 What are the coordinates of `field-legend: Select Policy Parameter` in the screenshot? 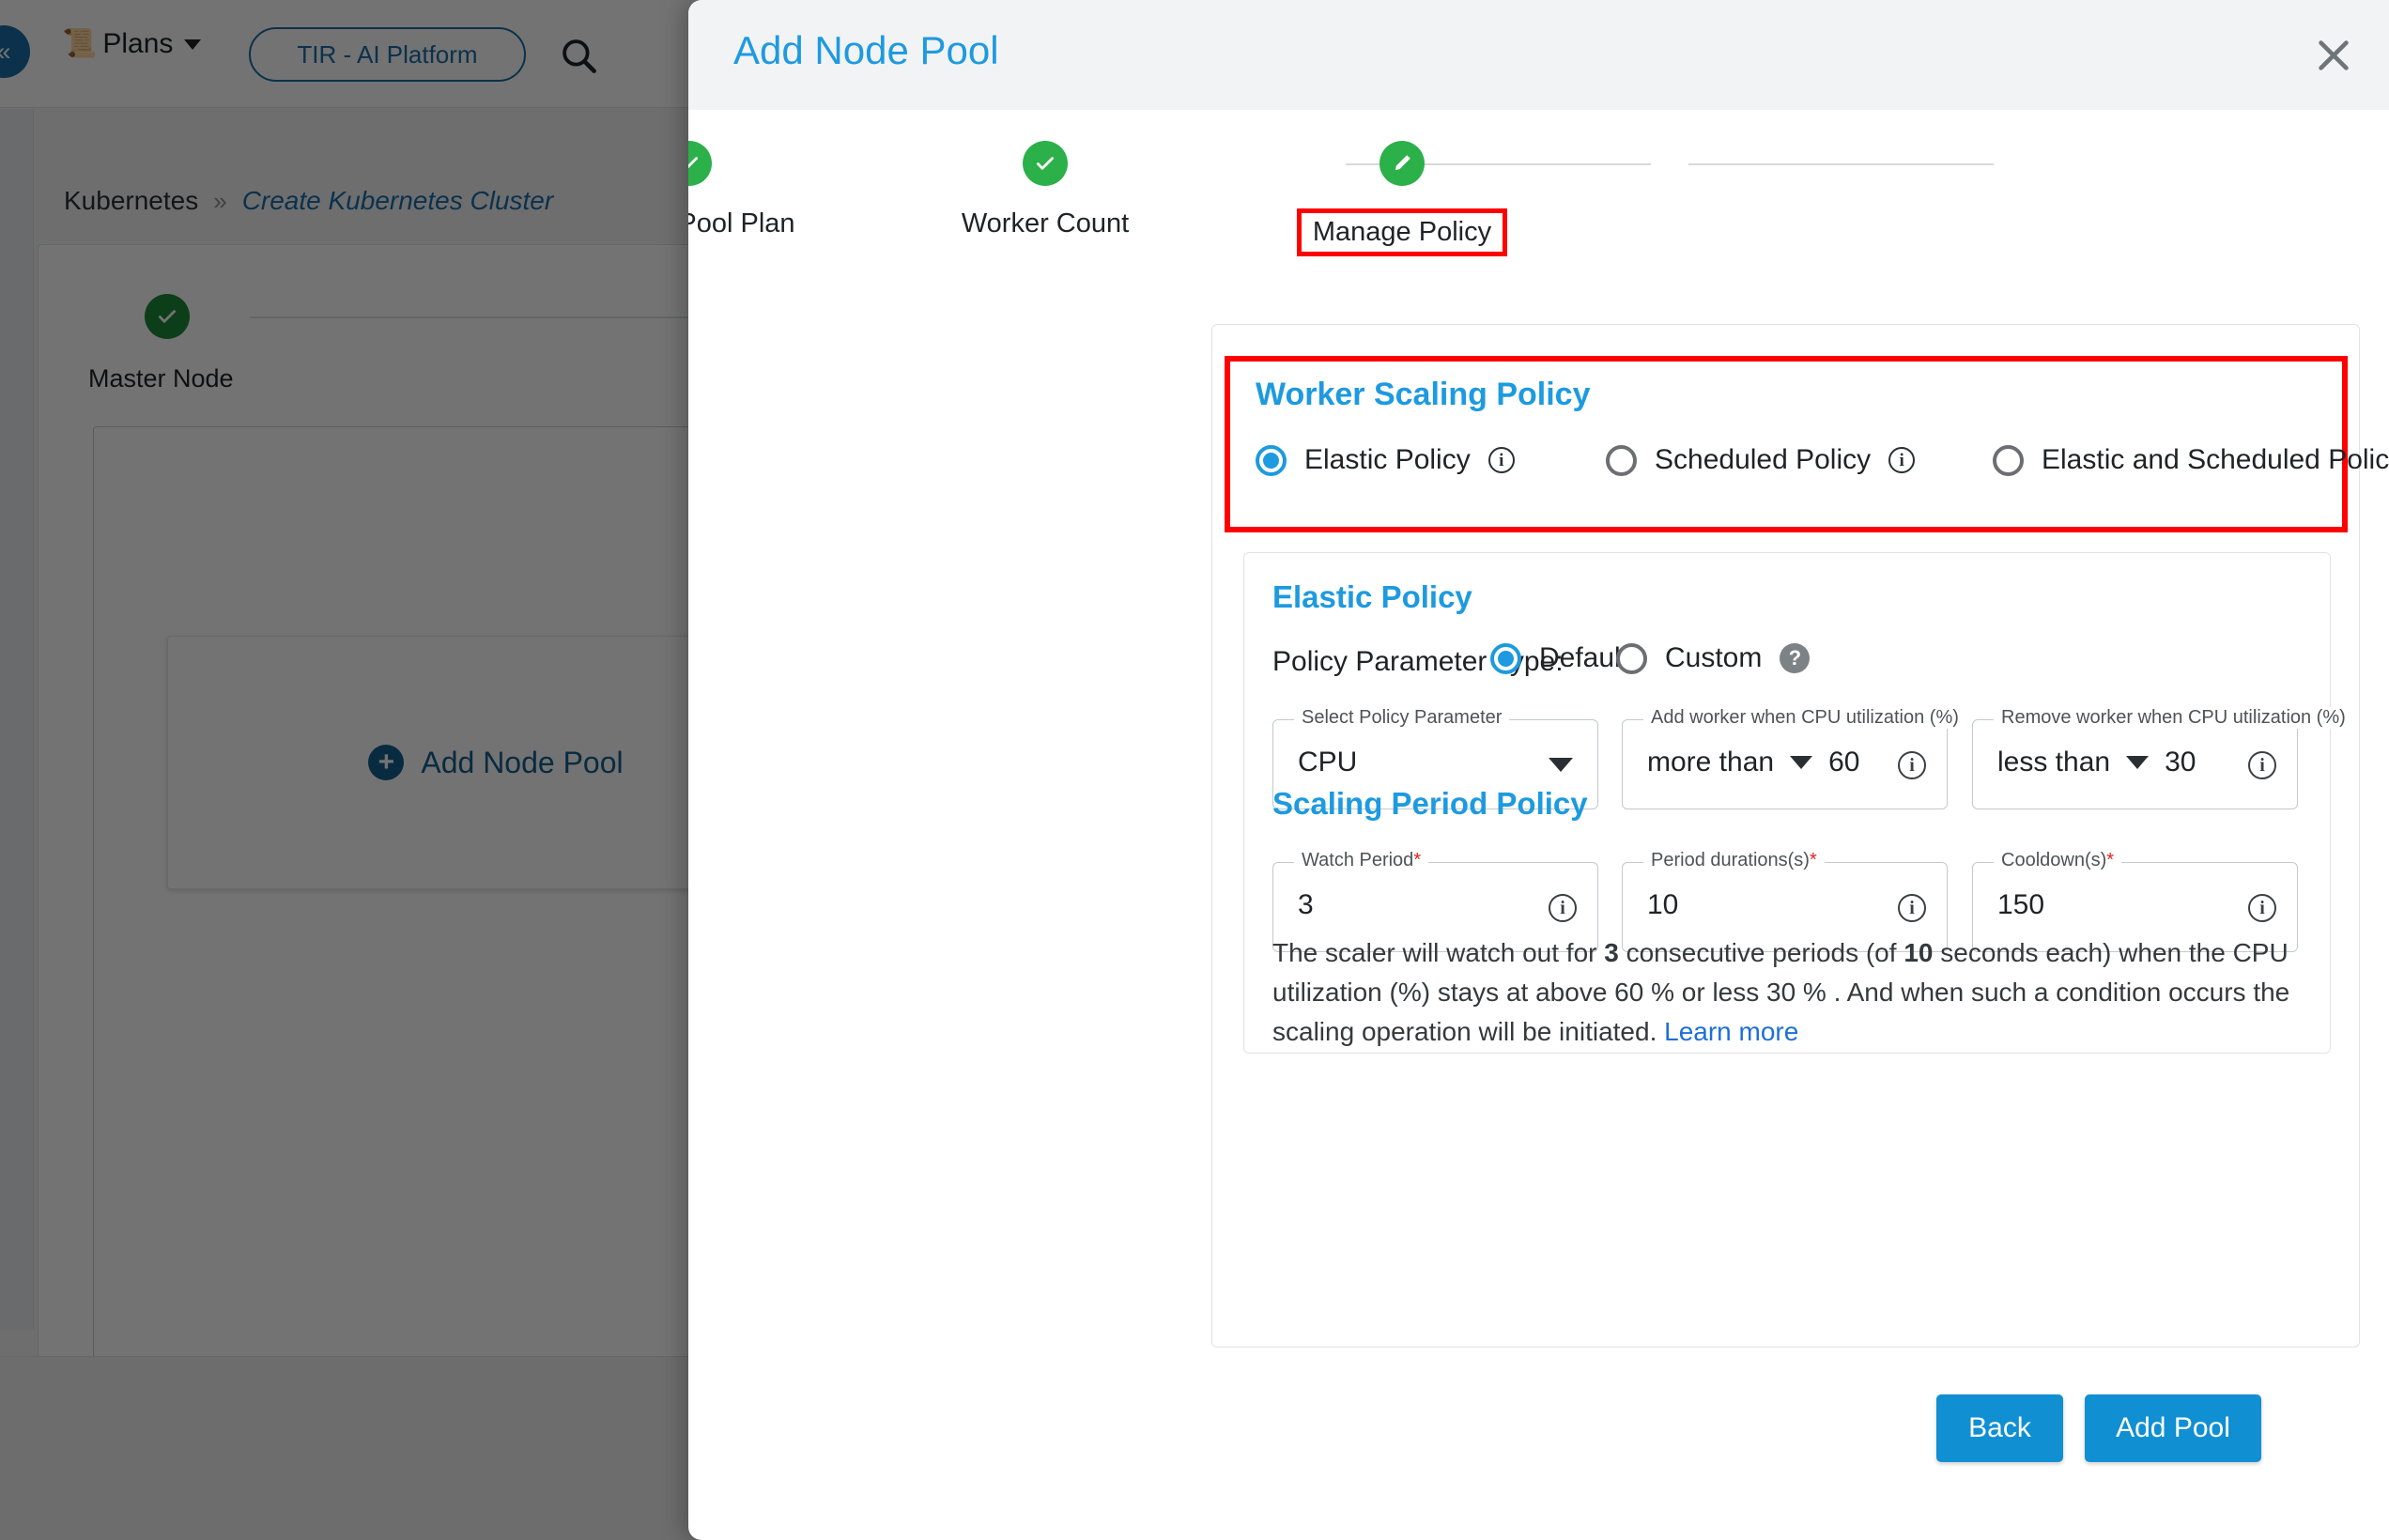 It's located at (1402, 718).